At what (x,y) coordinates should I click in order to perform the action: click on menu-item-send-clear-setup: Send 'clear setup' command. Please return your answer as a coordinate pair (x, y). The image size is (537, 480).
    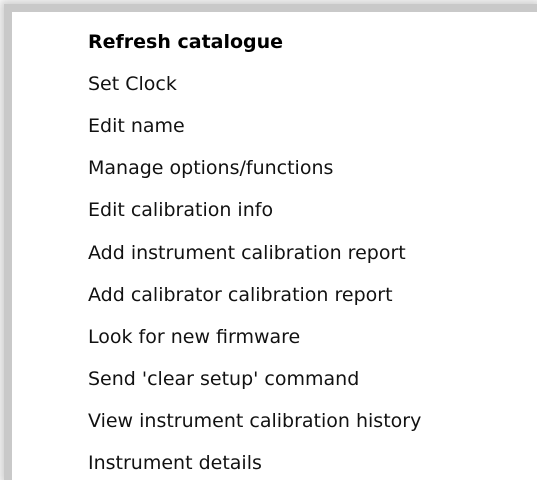
    Looking at the image, I should click on (223, 379).